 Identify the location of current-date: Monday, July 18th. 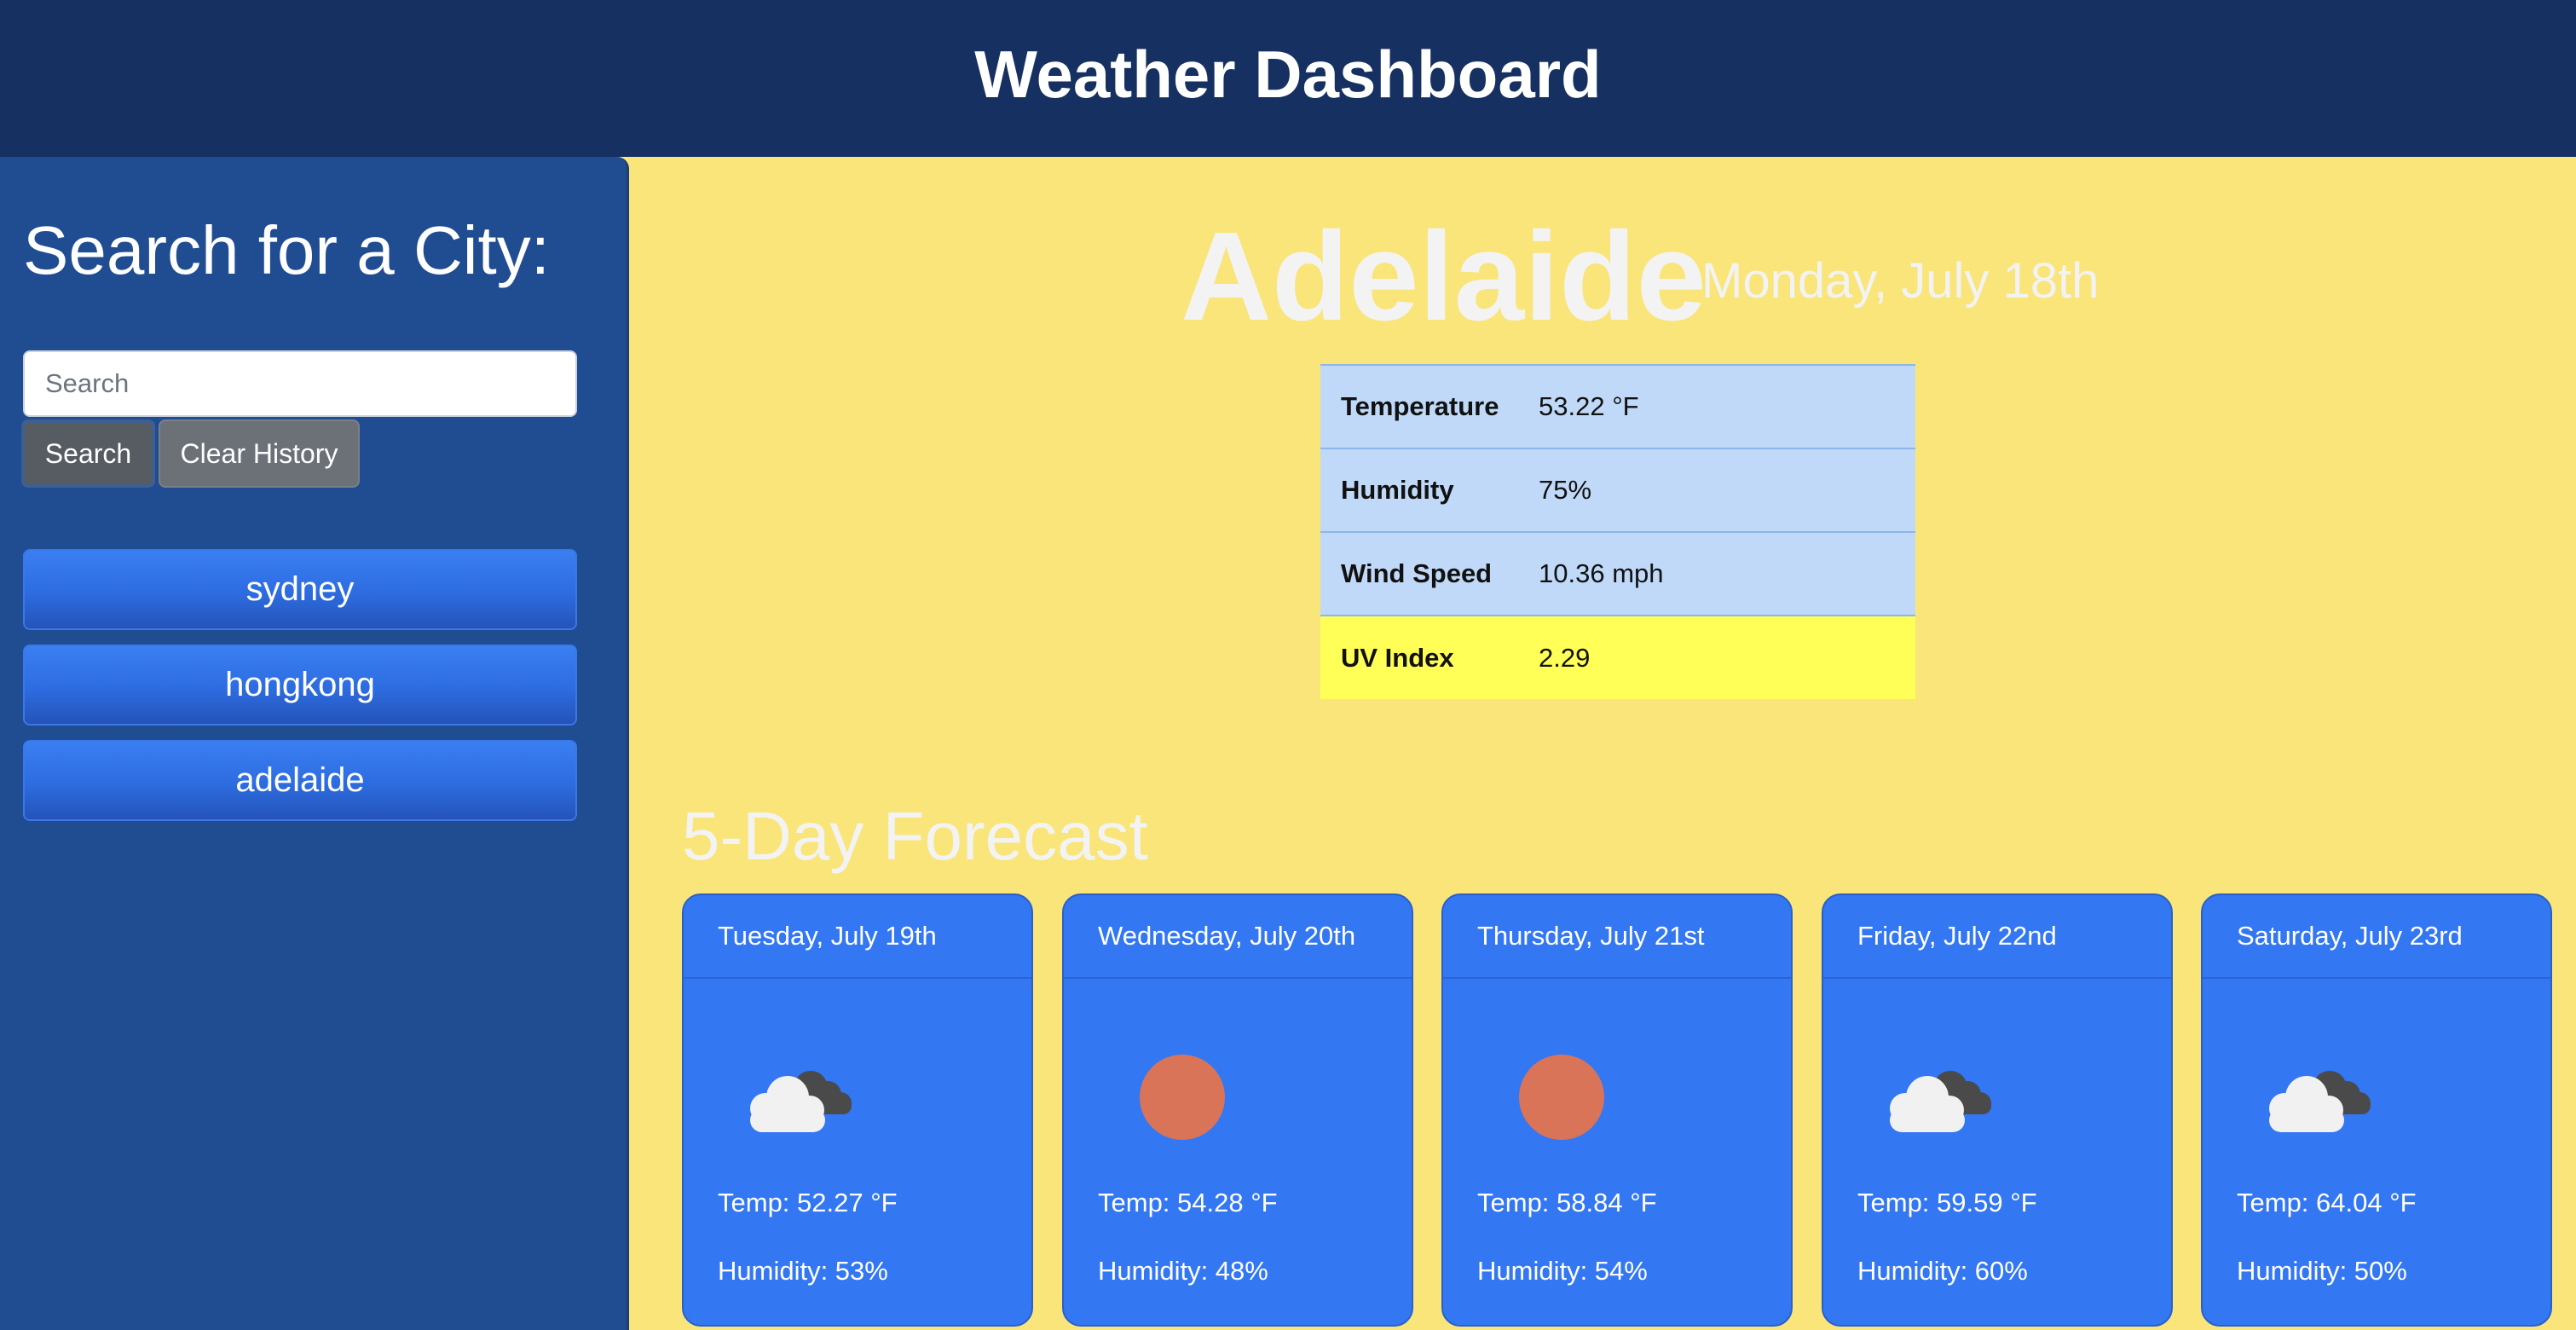
(1900, 281).